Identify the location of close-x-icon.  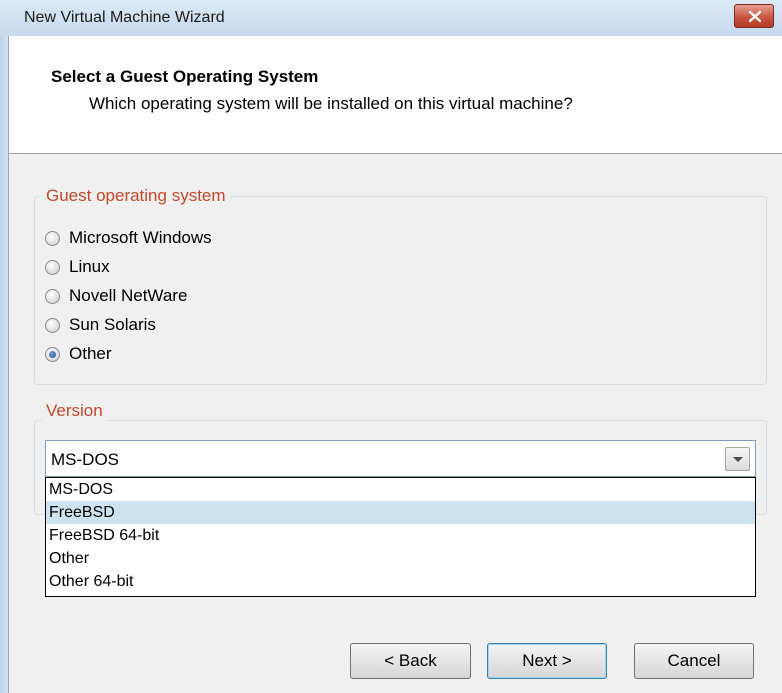
(755, 16).